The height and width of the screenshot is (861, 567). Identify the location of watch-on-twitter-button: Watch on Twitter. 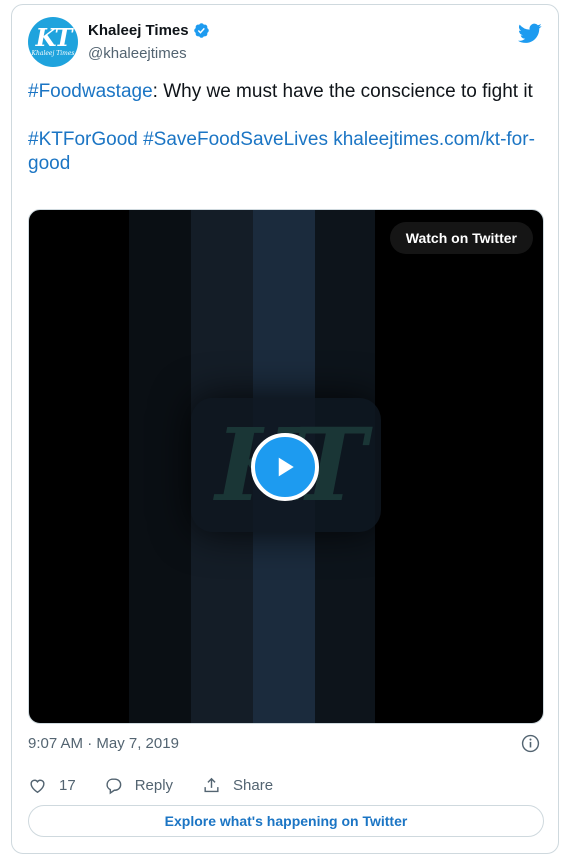
(461, 238).